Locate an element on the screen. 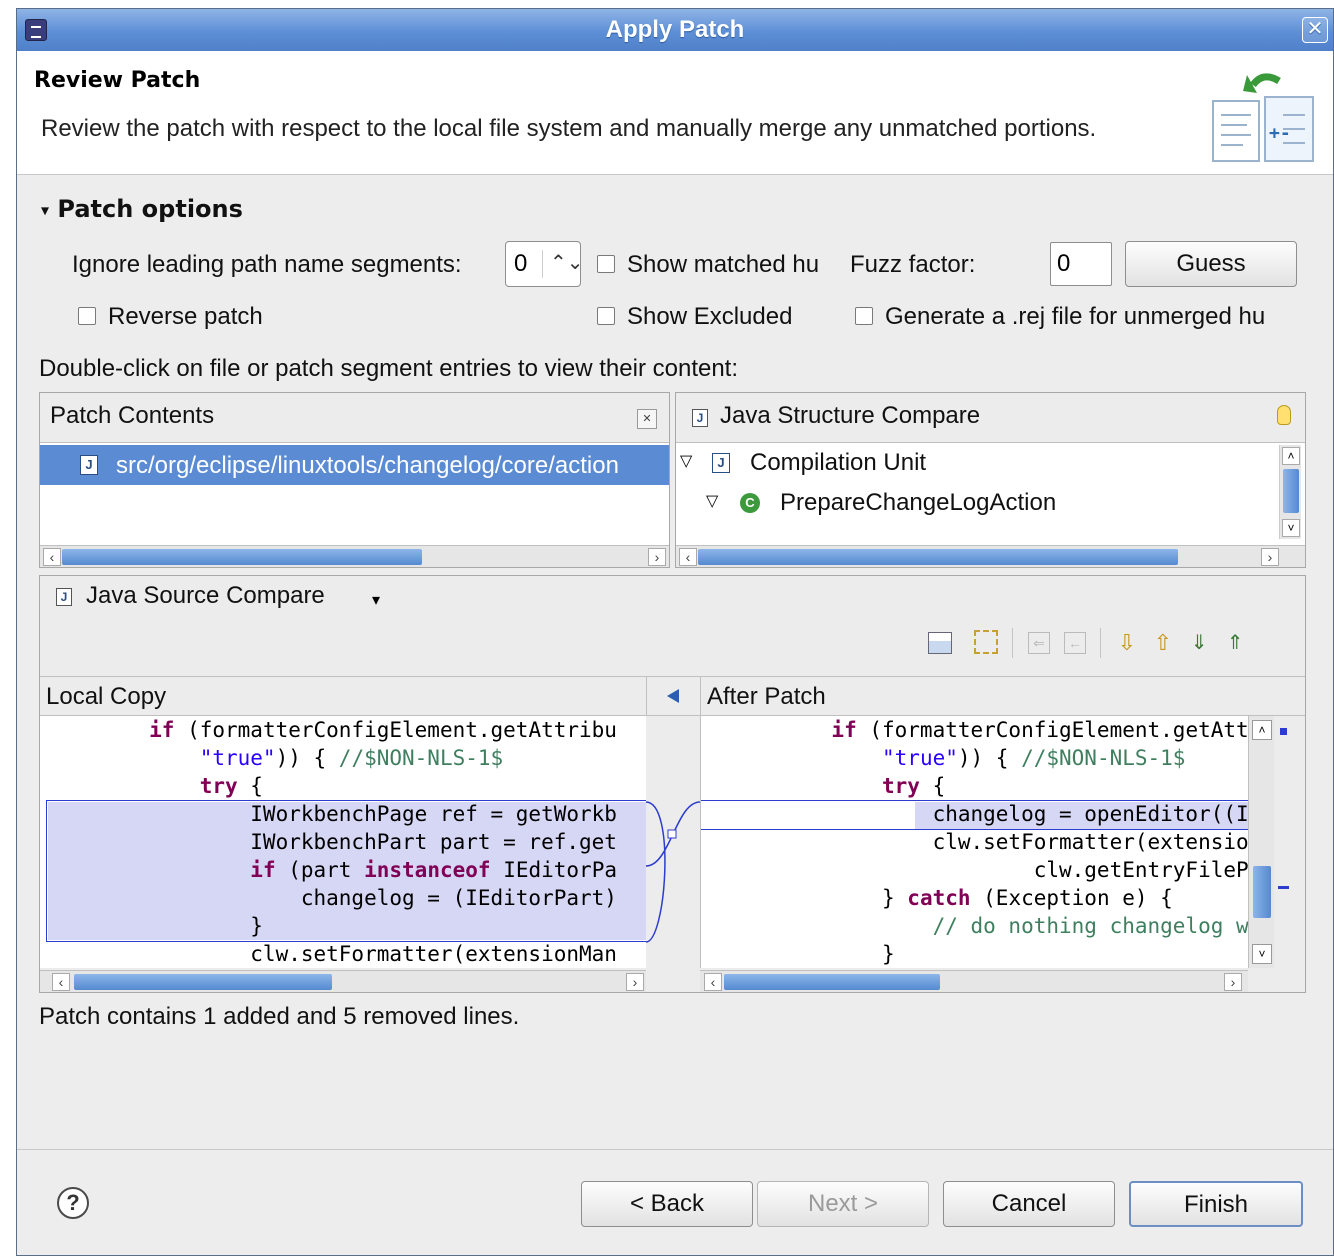  close-button: ✕ is located at coordinates (1315, 30).